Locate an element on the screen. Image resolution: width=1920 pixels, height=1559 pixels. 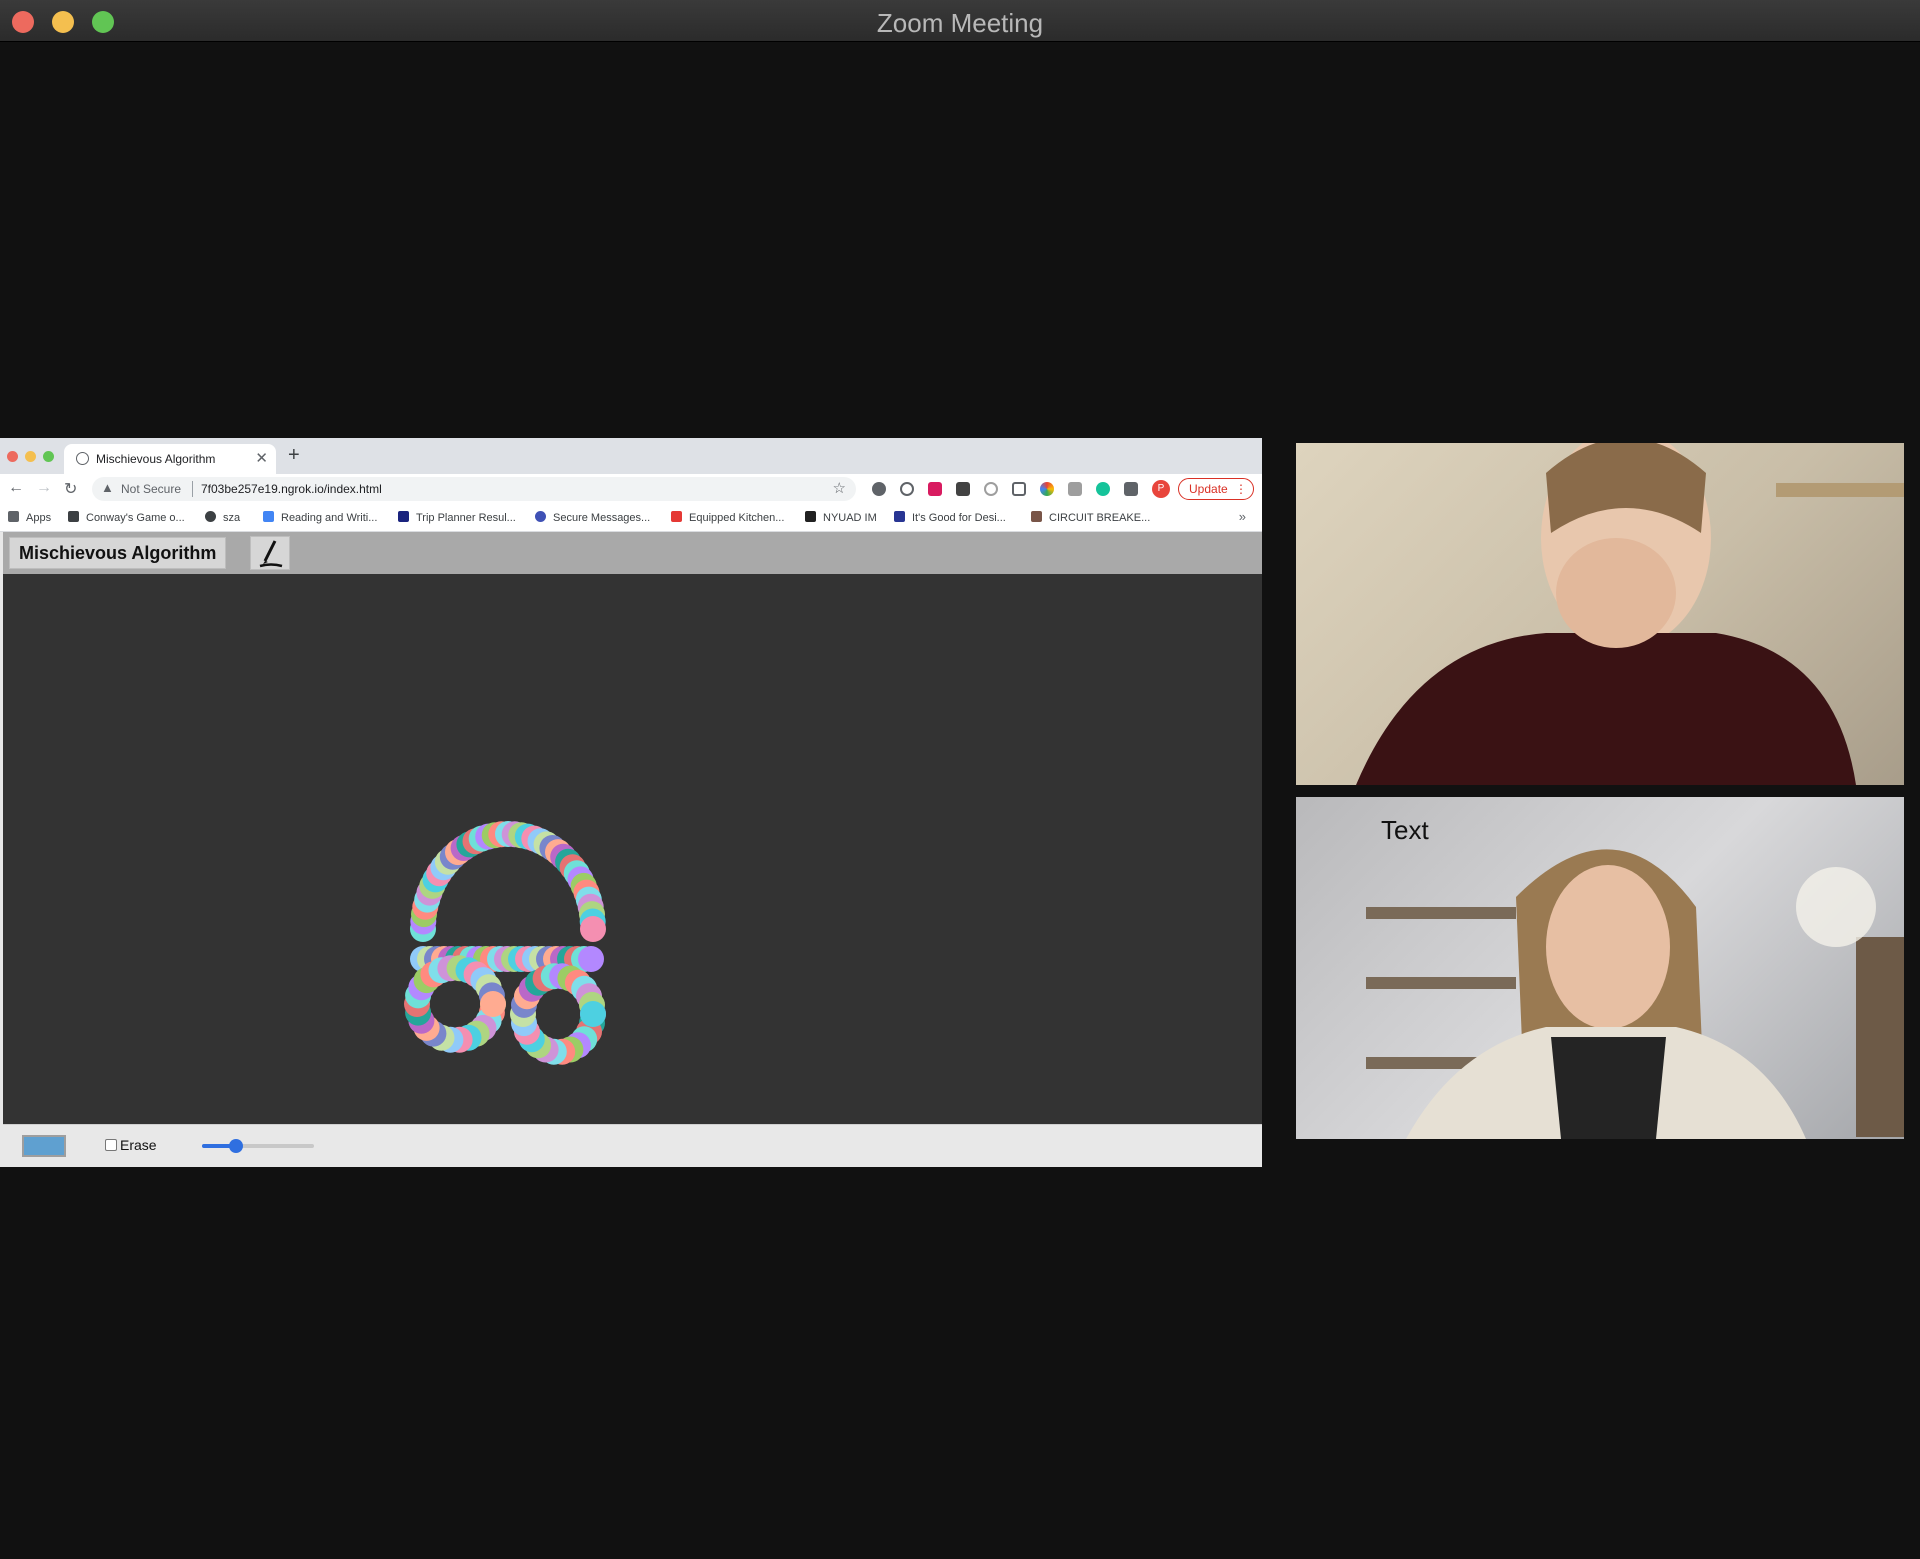
nyu-icon is located at coordinates (810, 516).